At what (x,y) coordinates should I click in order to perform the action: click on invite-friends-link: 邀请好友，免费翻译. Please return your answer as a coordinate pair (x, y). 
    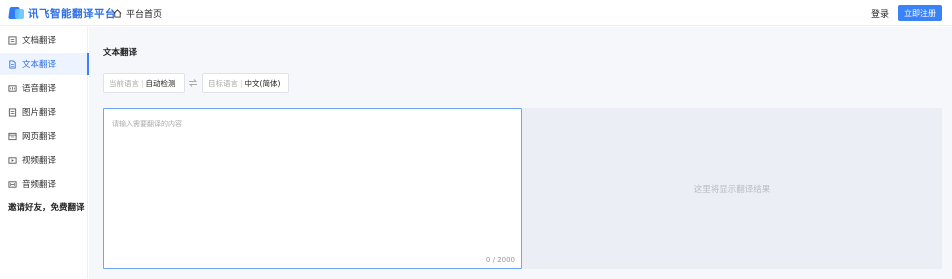
    Looking at the image, I should click on (46, 207).